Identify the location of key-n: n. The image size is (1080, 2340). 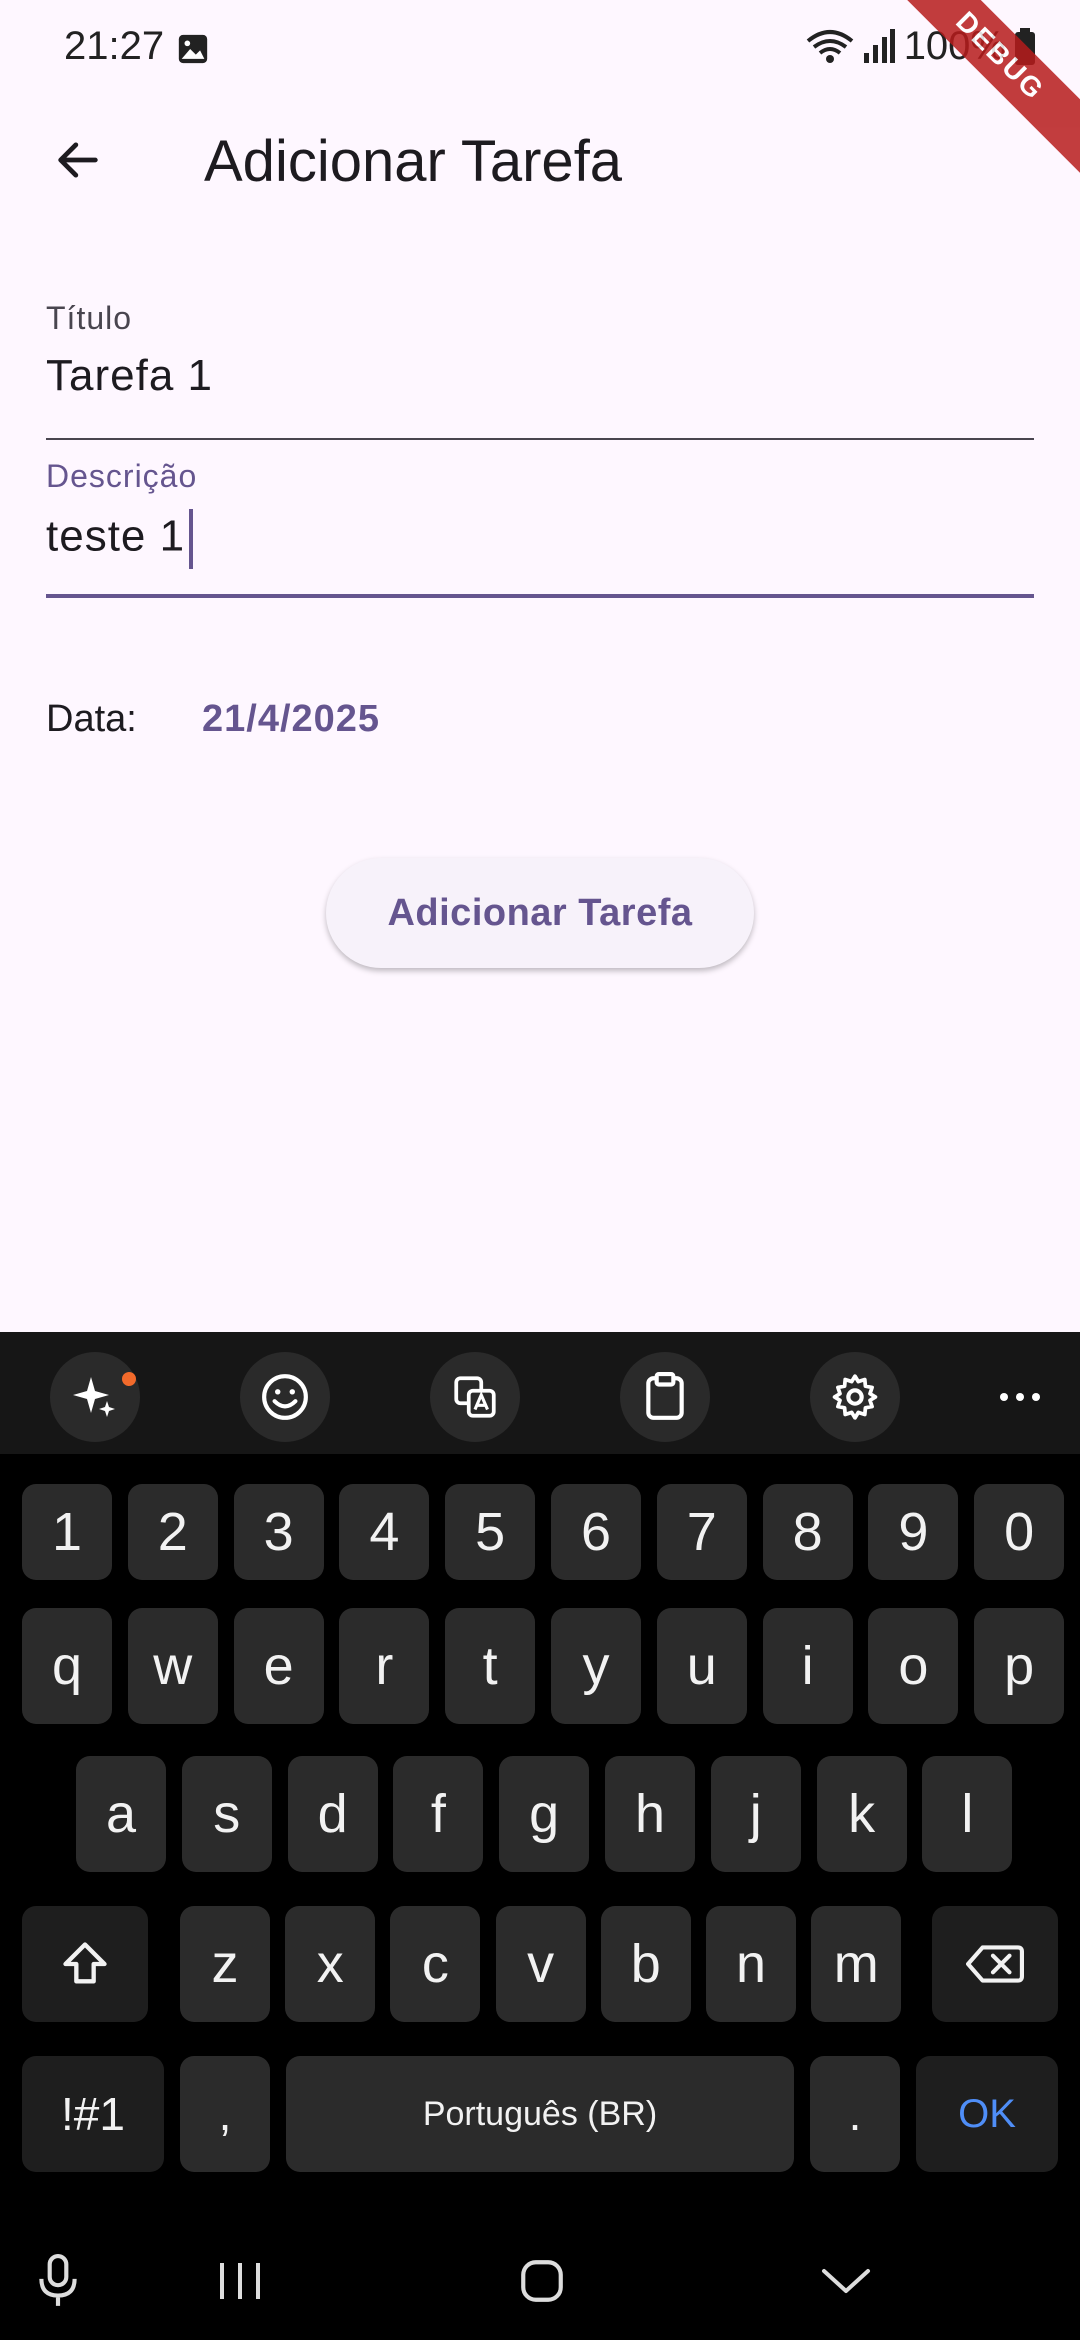
(751, 1964).